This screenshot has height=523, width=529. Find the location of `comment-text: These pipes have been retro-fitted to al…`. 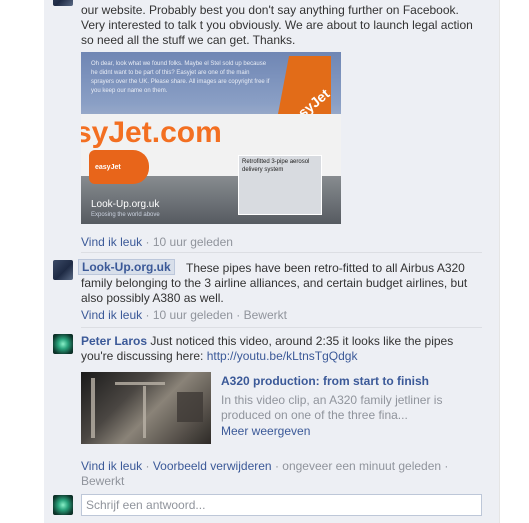

comment-text: These pipes have been retro-fitted to al… is located at coordinates (325, 268).